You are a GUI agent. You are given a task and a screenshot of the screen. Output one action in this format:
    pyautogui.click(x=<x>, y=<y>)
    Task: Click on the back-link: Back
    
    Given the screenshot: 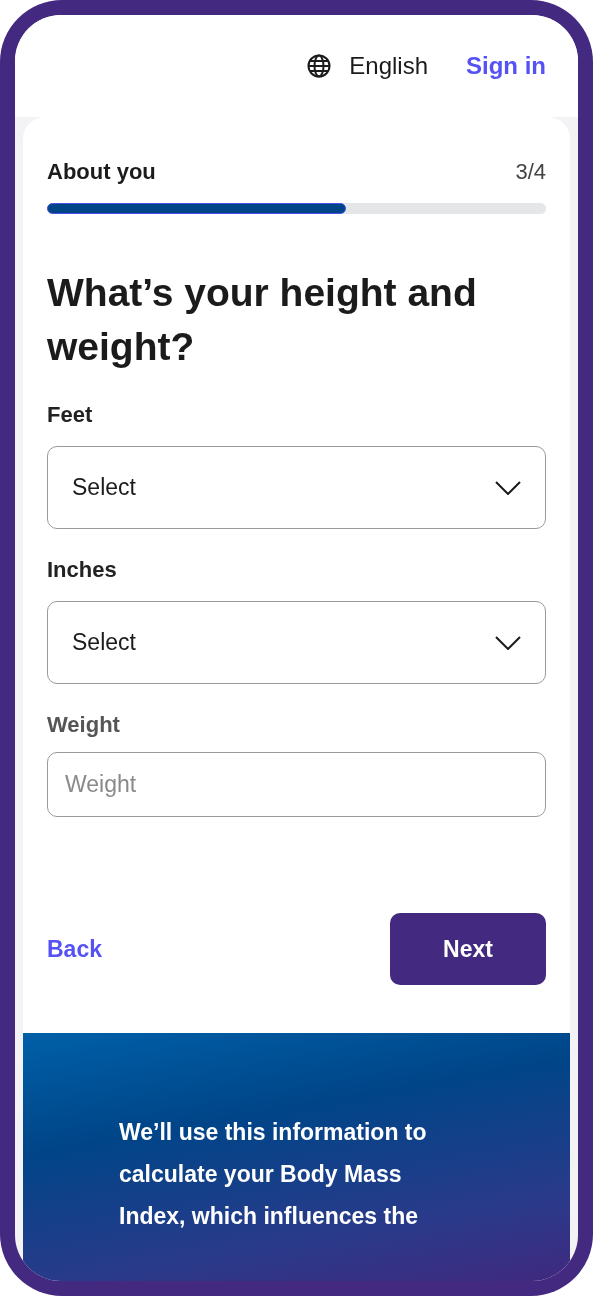 What is the action you would take?
    pyautogui.click(x=74, y=949)
    